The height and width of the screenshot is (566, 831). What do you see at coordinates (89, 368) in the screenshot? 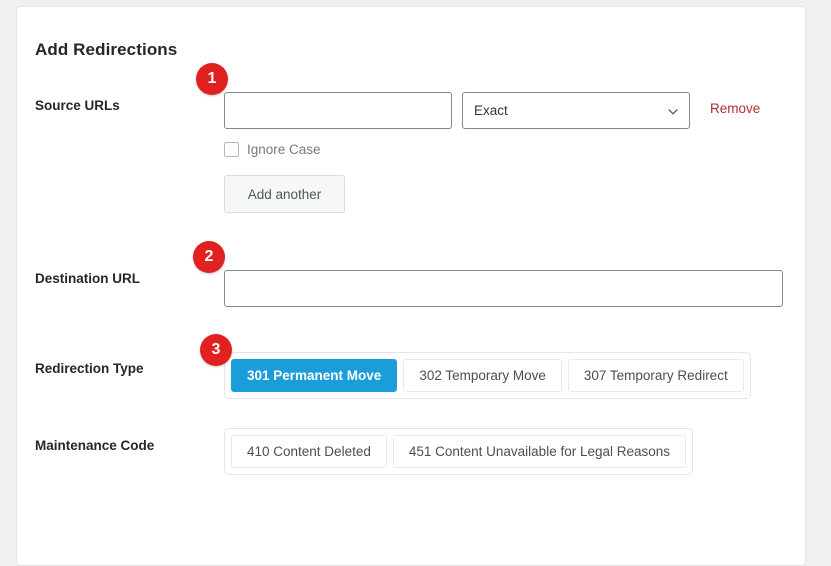
I see `redirection-type-label: Redirection Type` at bounding box center [89, 368].